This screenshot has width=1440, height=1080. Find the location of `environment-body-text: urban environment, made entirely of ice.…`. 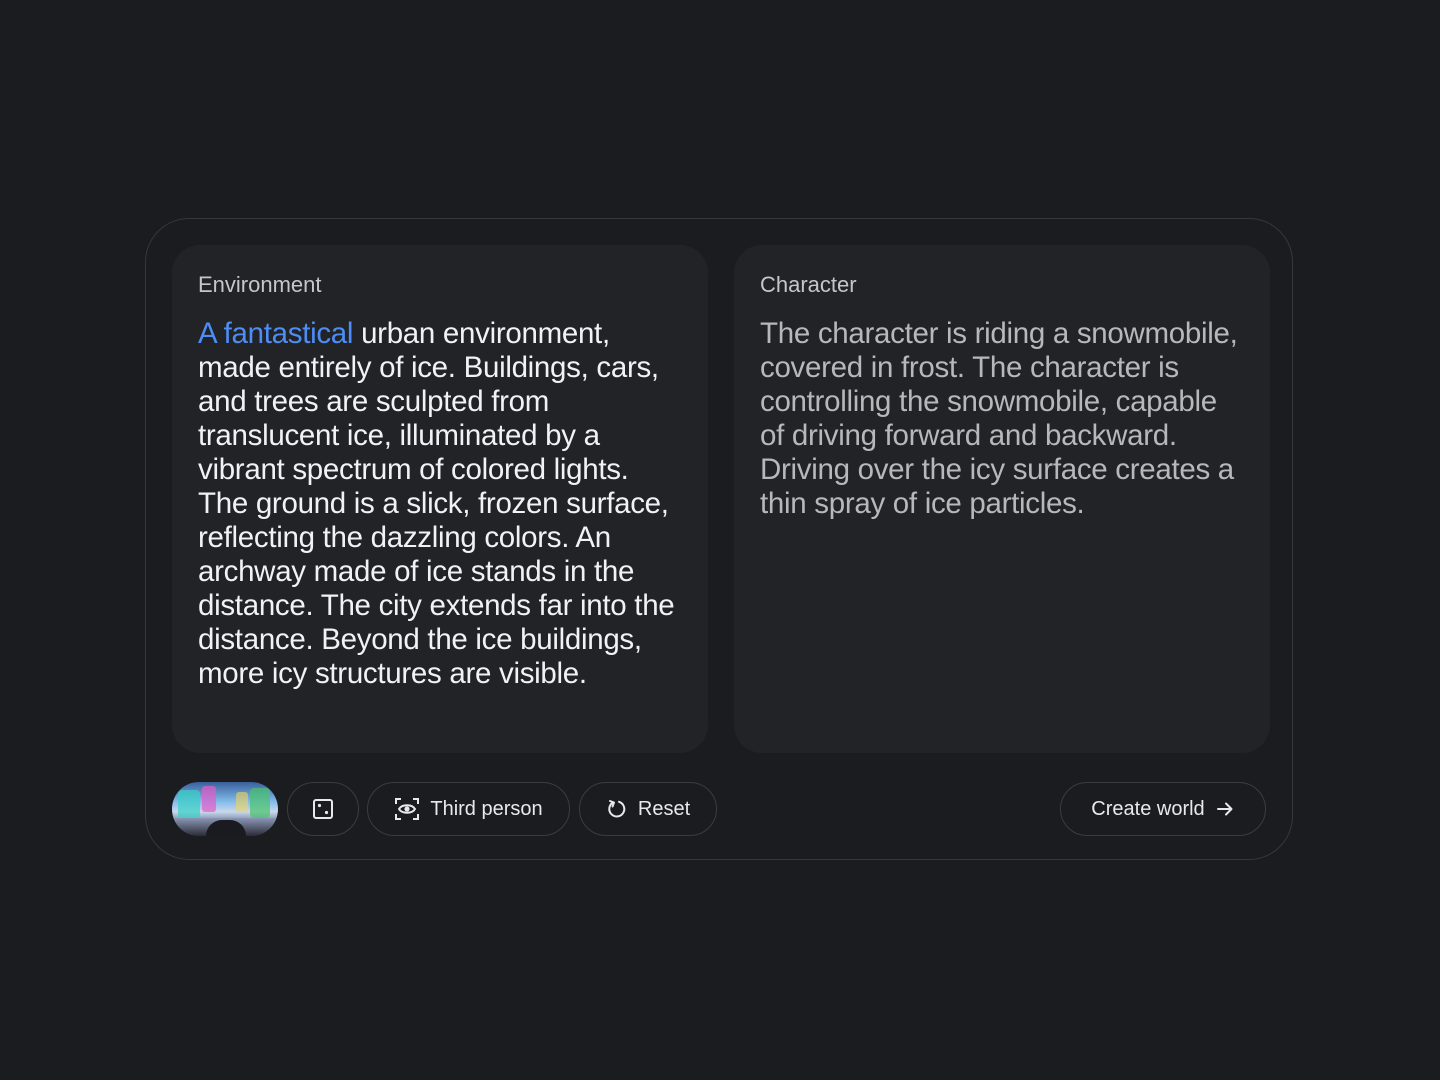

environment-body-text: urban environment, made entirely of ice.… is located at coordinates (436, 503).